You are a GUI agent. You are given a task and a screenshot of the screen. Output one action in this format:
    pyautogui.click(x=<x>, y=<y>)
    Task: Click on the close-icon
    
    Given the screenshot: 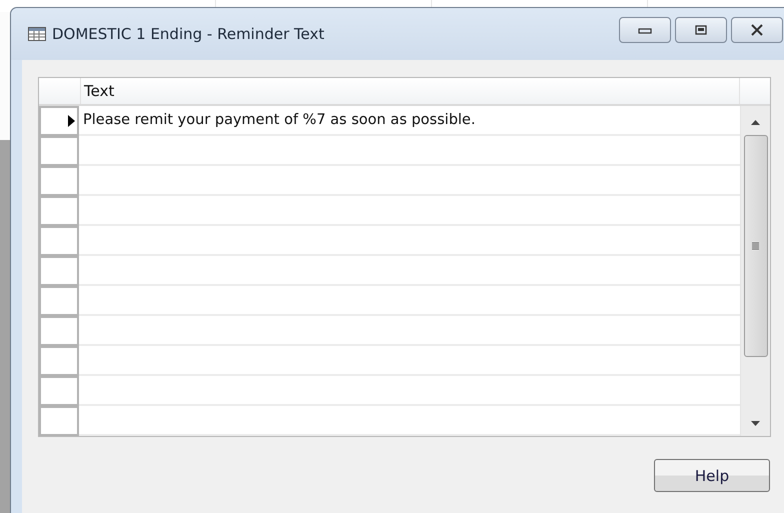 What is the action you would take?
    pyautogui.click(x=757, y=30)
    